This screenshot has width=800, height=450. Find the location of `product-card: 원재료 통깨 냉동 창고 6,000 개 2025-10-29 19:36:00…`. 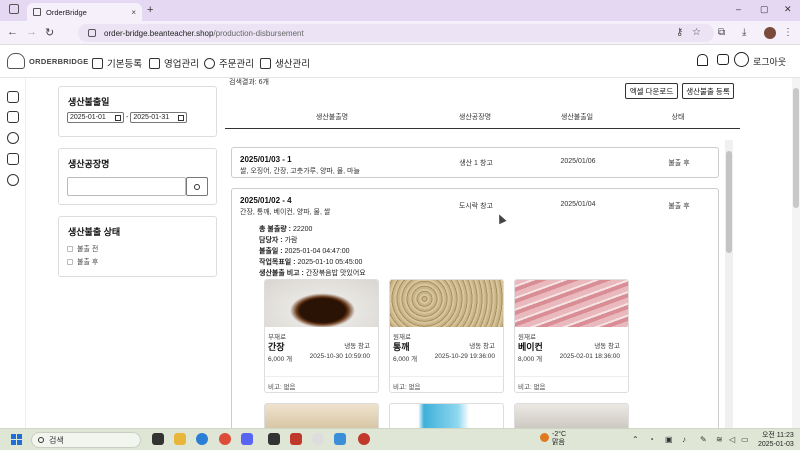

product-card: 원재료 통깨 냉동 창고 6,000 개 2025-10-29 19:36:00… is located at coordinates (446, 336).